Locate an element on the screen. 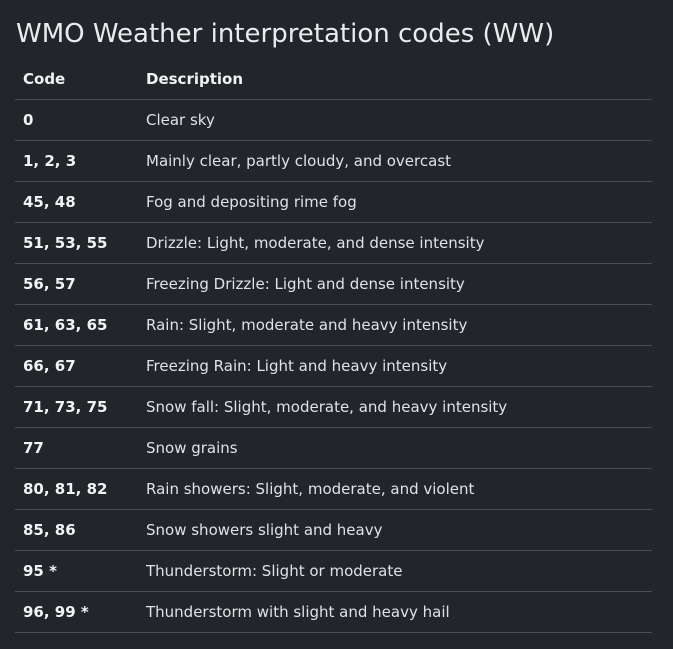  description-cell: Snow grains is located at coordinates (395, 448).